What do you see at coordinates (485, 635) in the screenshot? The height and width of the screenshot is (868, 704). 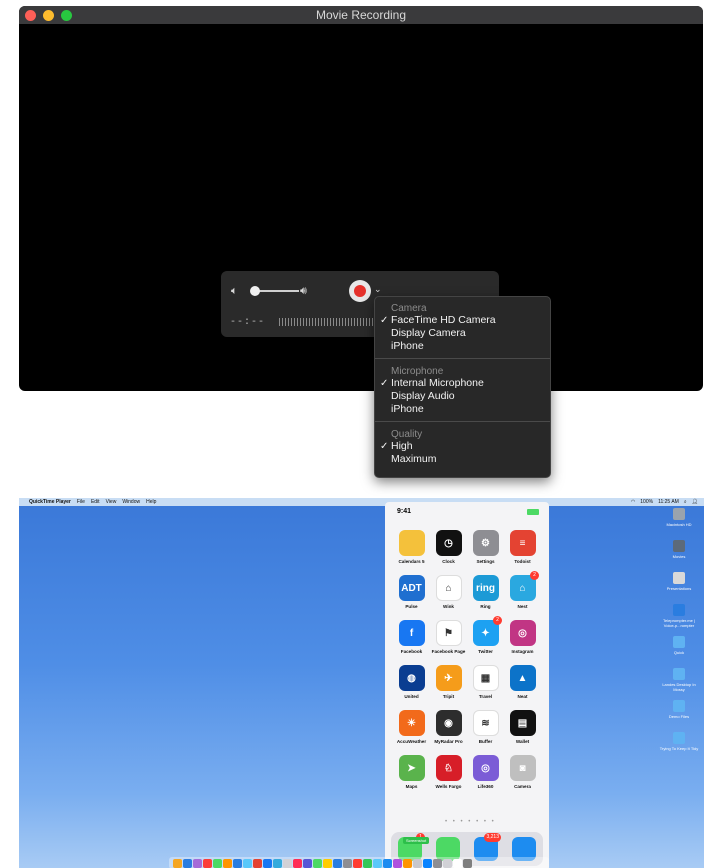 I see `app-twitter: ✦ Twitter 2` at bounding box center [485, 635].